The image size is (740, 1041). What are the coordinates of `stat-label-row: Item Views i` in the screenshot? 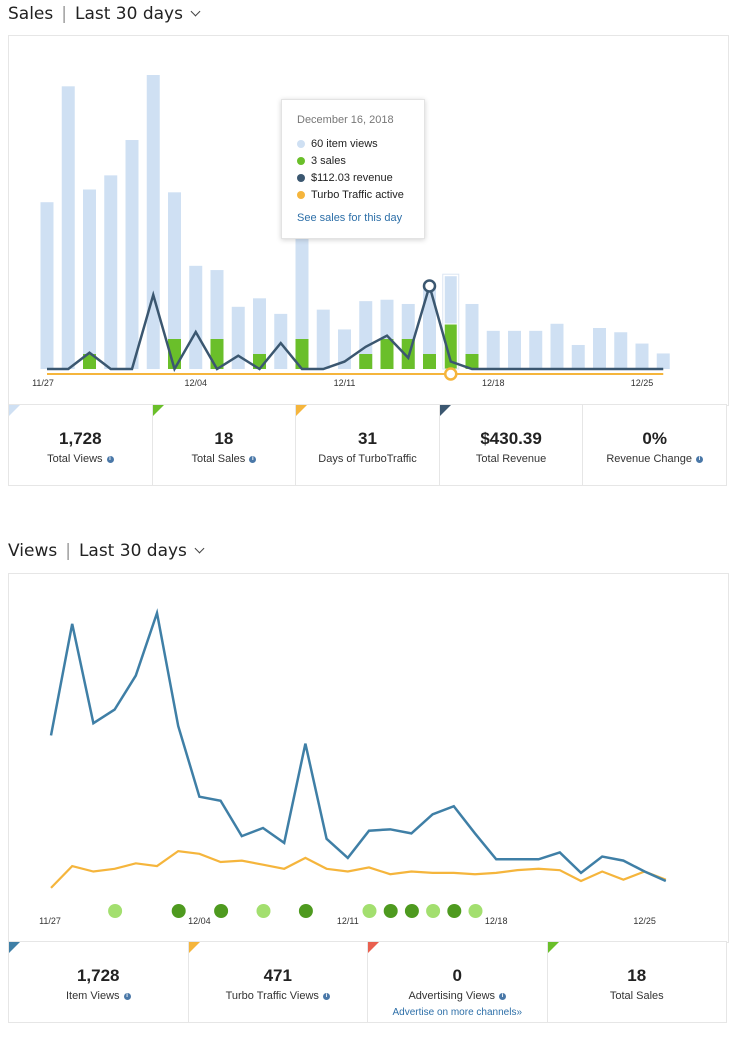 It's located at (98, 996).